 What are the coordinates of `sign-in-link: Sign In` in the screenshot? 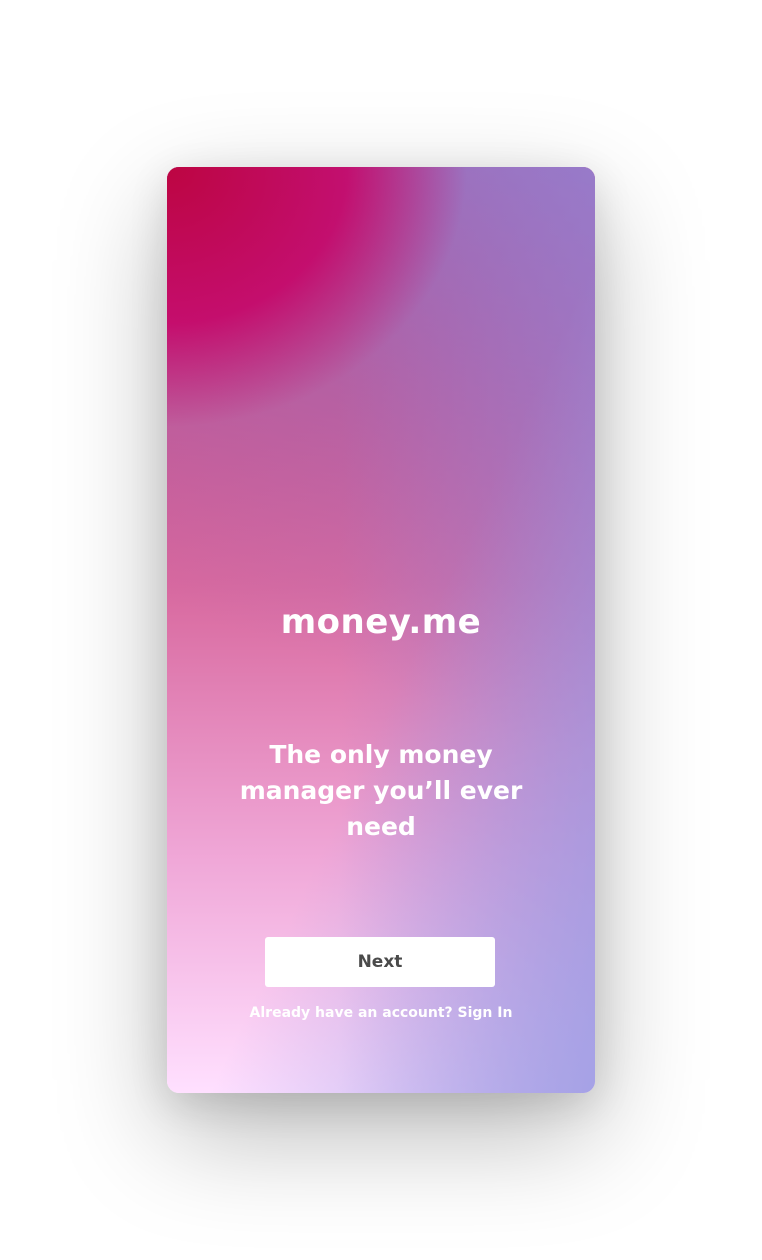 It's located at (485, 1013).